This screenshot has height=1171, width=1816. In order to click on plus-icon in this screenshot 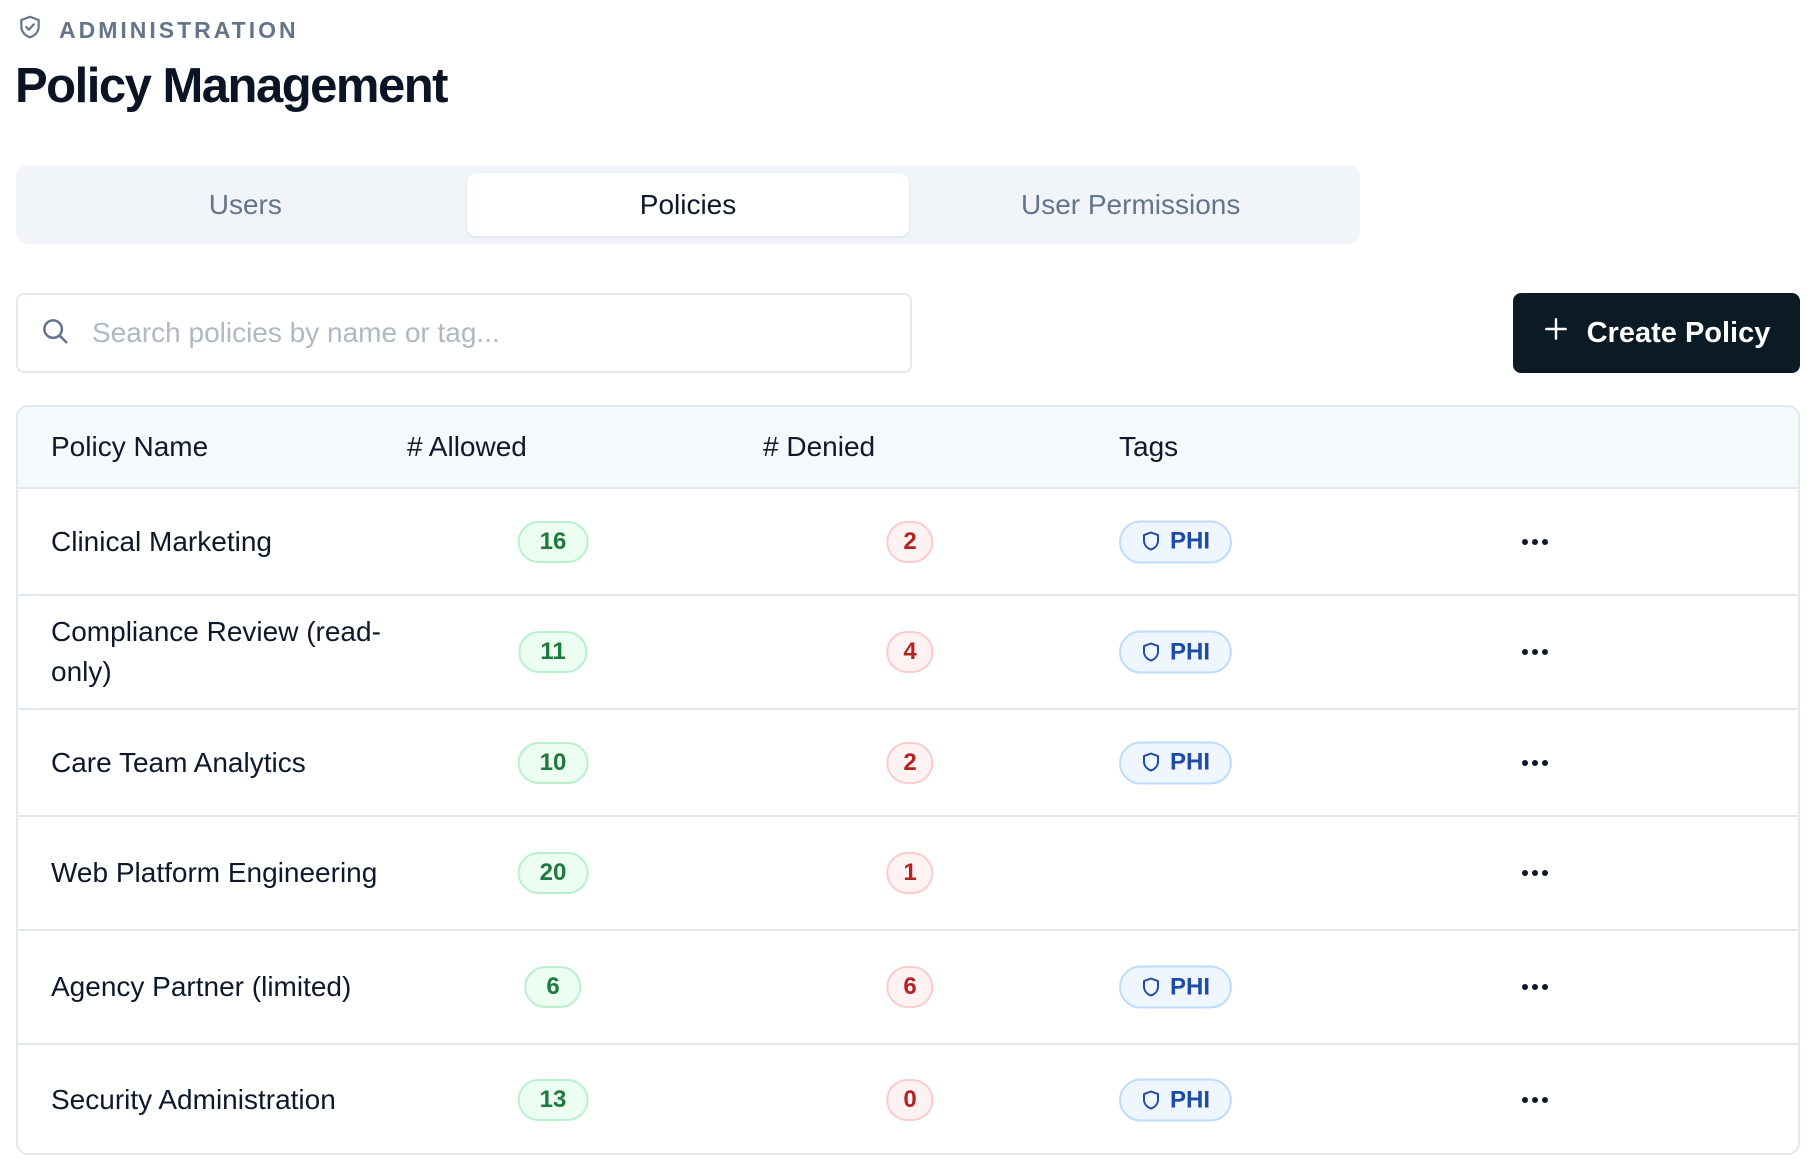, I will do `click(1556, 333)`.